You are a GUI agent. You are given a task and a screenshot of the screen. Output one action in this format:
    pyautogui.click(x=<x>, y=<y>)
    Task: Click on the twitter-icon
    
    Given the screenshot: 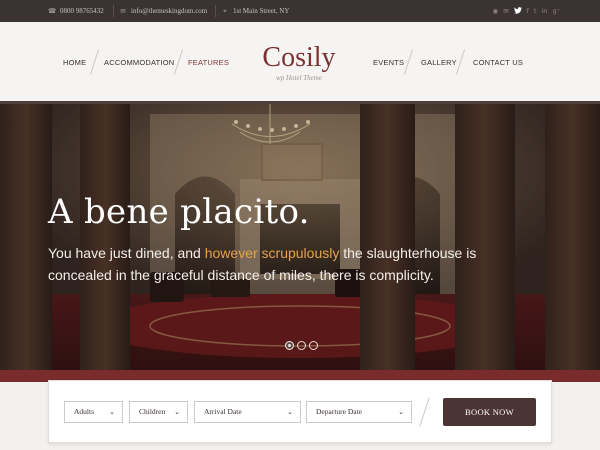 What is the action you would take?
    pyautogui.click(x=517, y=11)
    